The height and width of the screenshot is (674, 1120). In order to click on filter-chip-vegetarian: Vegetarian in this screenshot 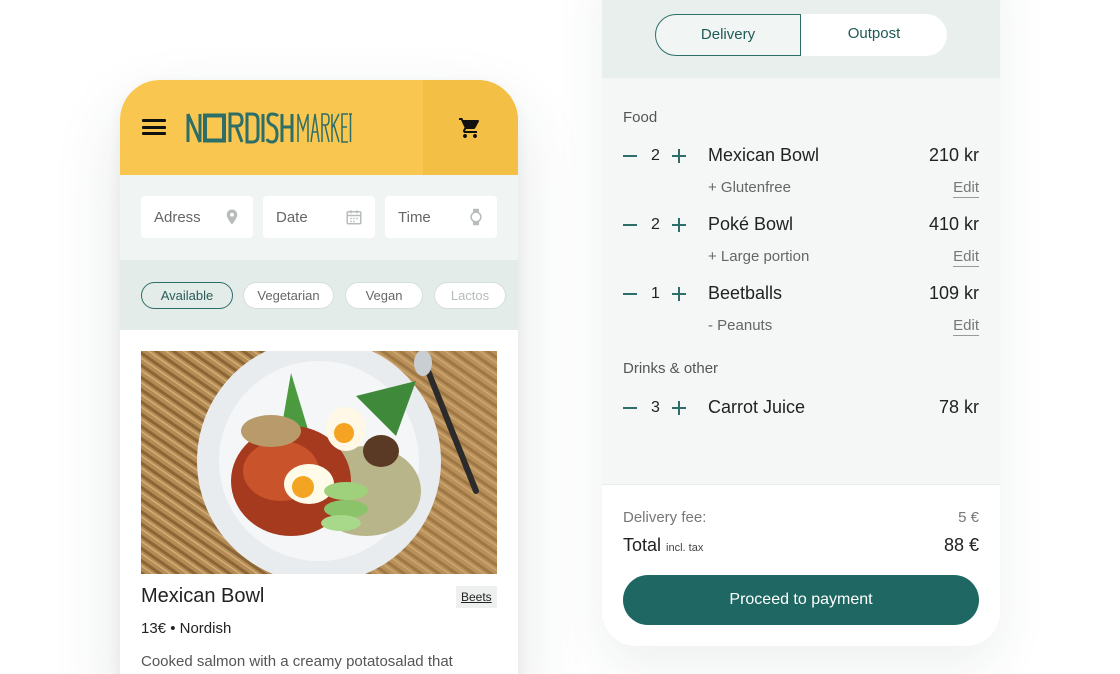, I will do `click(288, 295)`.